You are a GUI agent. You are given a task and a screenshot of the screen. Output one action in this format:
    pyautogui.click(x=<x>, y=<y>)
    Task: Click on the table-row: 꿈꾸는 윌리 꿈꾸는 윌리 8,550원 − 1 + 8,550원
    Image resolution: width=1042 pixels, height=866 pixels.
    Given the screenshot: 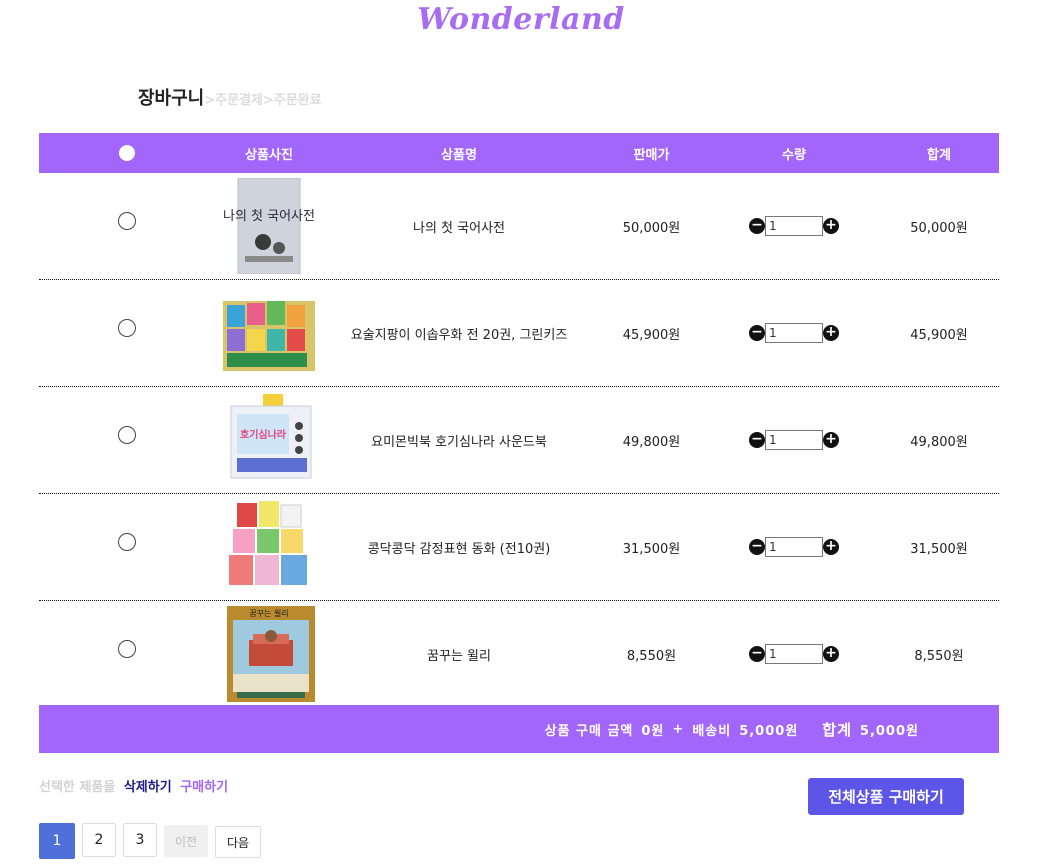 What is the action you would take?
    pyautogui.click(x=519, y=654)
    